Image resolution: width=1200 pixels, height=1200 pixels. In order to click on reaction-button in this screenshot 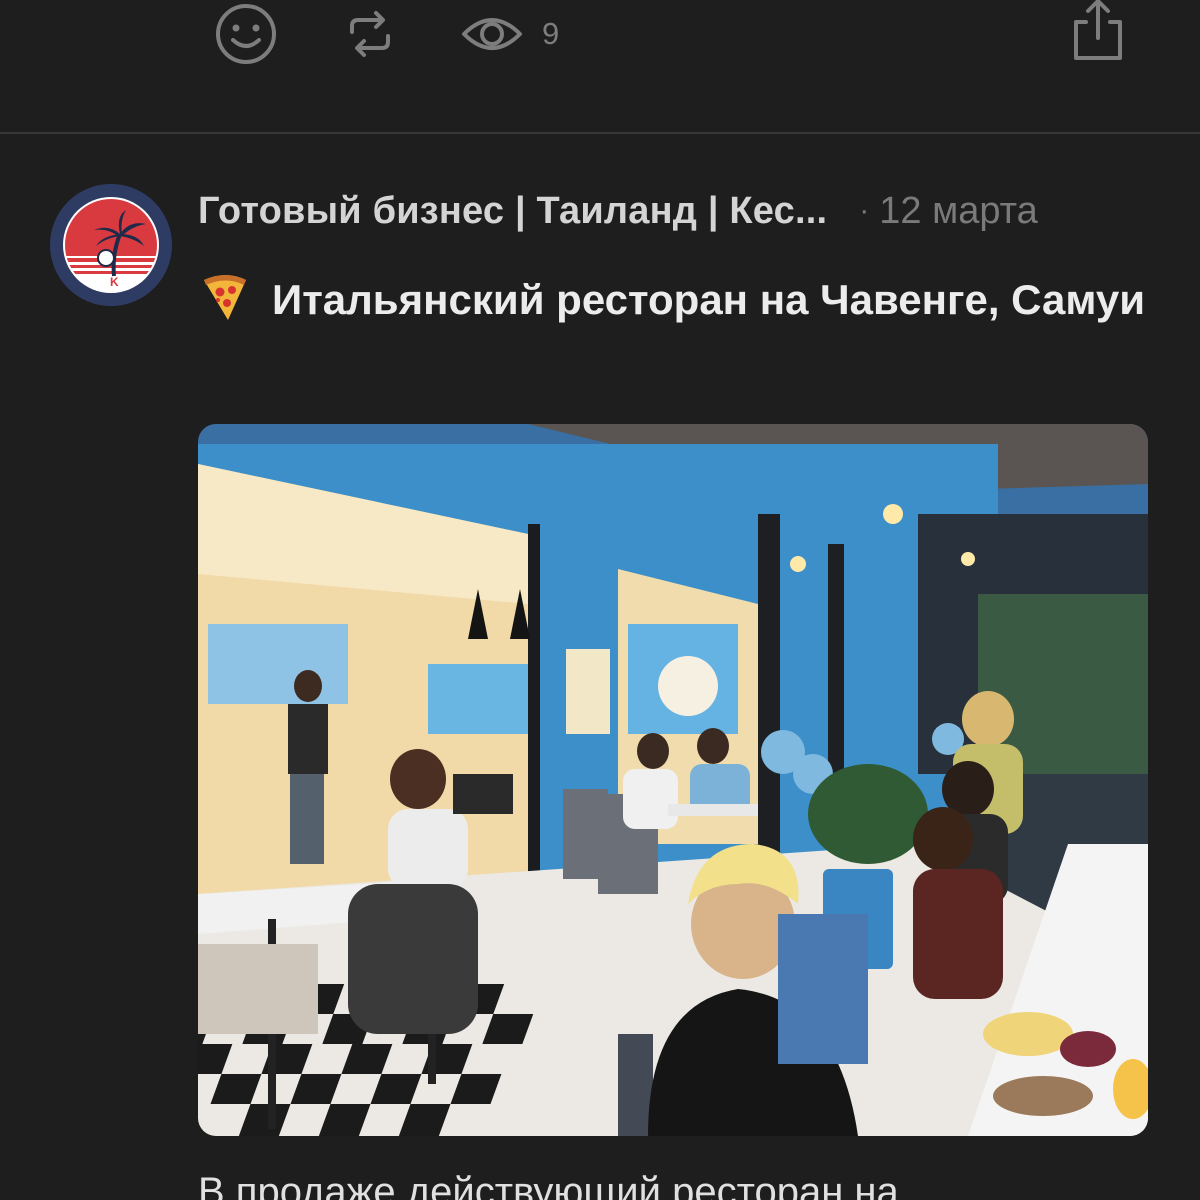, I will do `click(246, 34)`.